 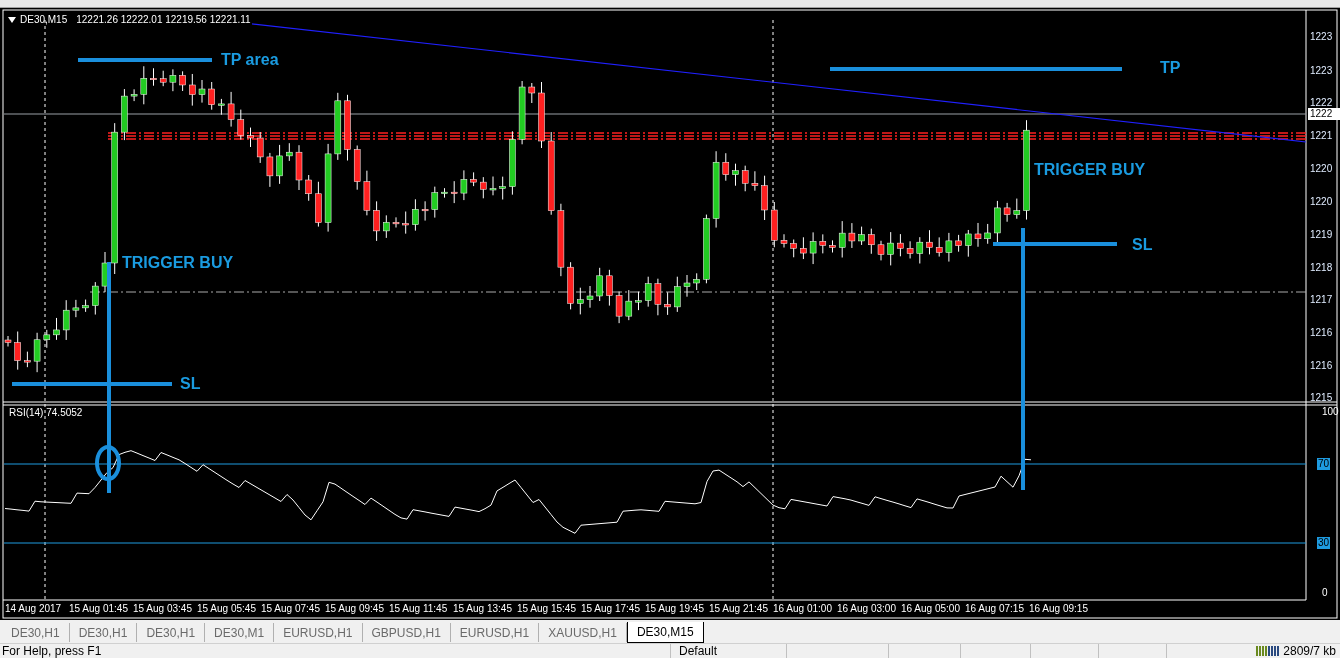 What do you see at coordinates (1325, 593) in the screenshot?
I see `indicator-axis-label: 0` at bounding box center [1325, 593].